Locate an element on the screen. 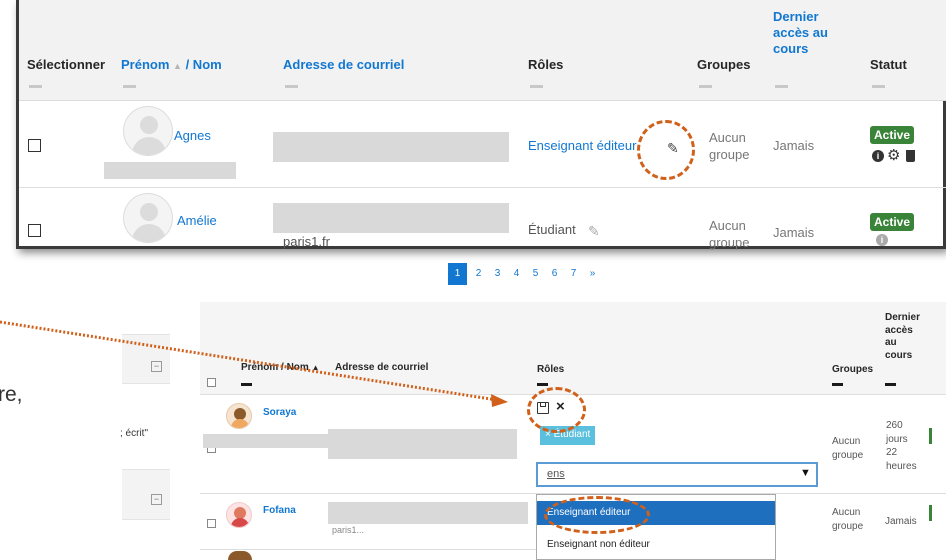 The image size is (946, 560). annotation-circle-option is located at coordinates (597, 515).